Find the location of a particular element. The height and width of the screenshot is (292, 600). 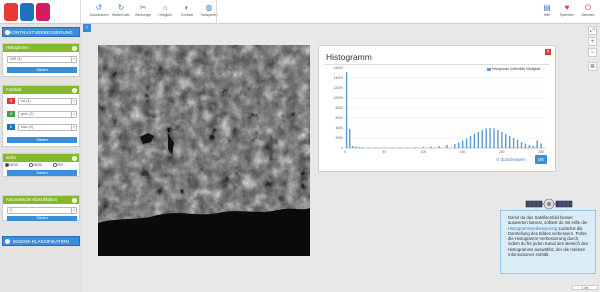

x-tick-label: 250 is located at coordinates (541, 152).